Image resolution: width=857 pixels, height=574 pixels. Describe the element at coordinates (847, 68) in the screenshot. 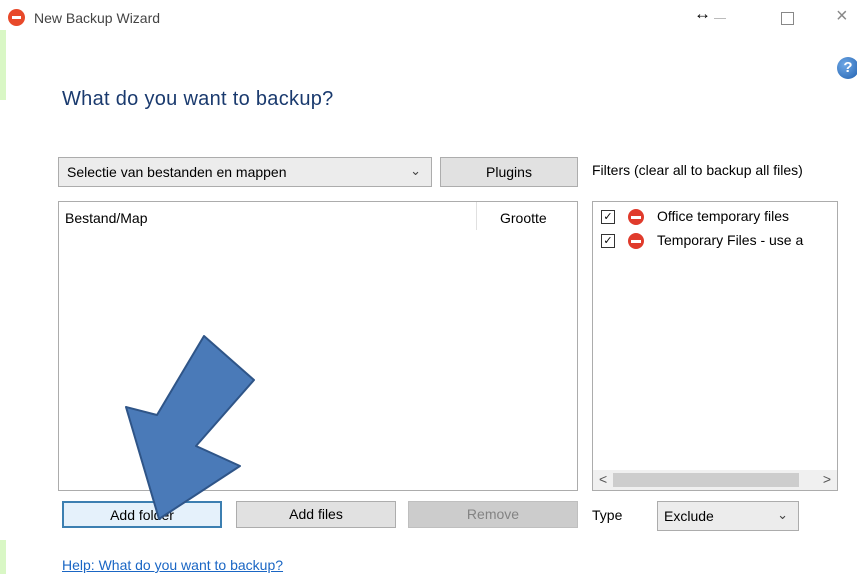

I see `help-icon: ?` at that location.